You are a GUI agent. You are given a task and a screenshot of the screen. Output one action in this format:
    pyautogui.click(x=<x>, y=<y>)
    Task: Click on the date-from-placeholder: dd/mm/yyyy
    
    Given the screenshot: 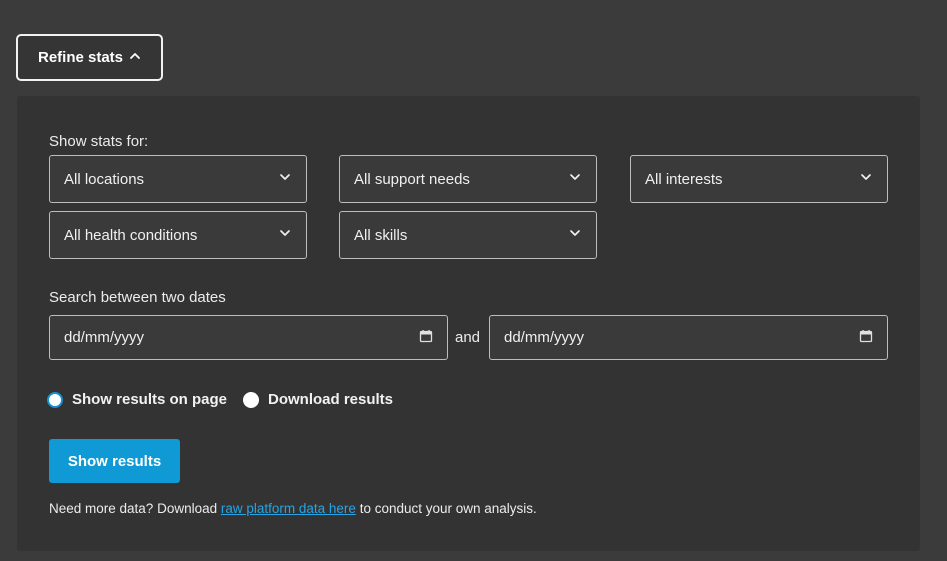 What is the action you would take?
    pyautogui.click(x=104, y=337)
    